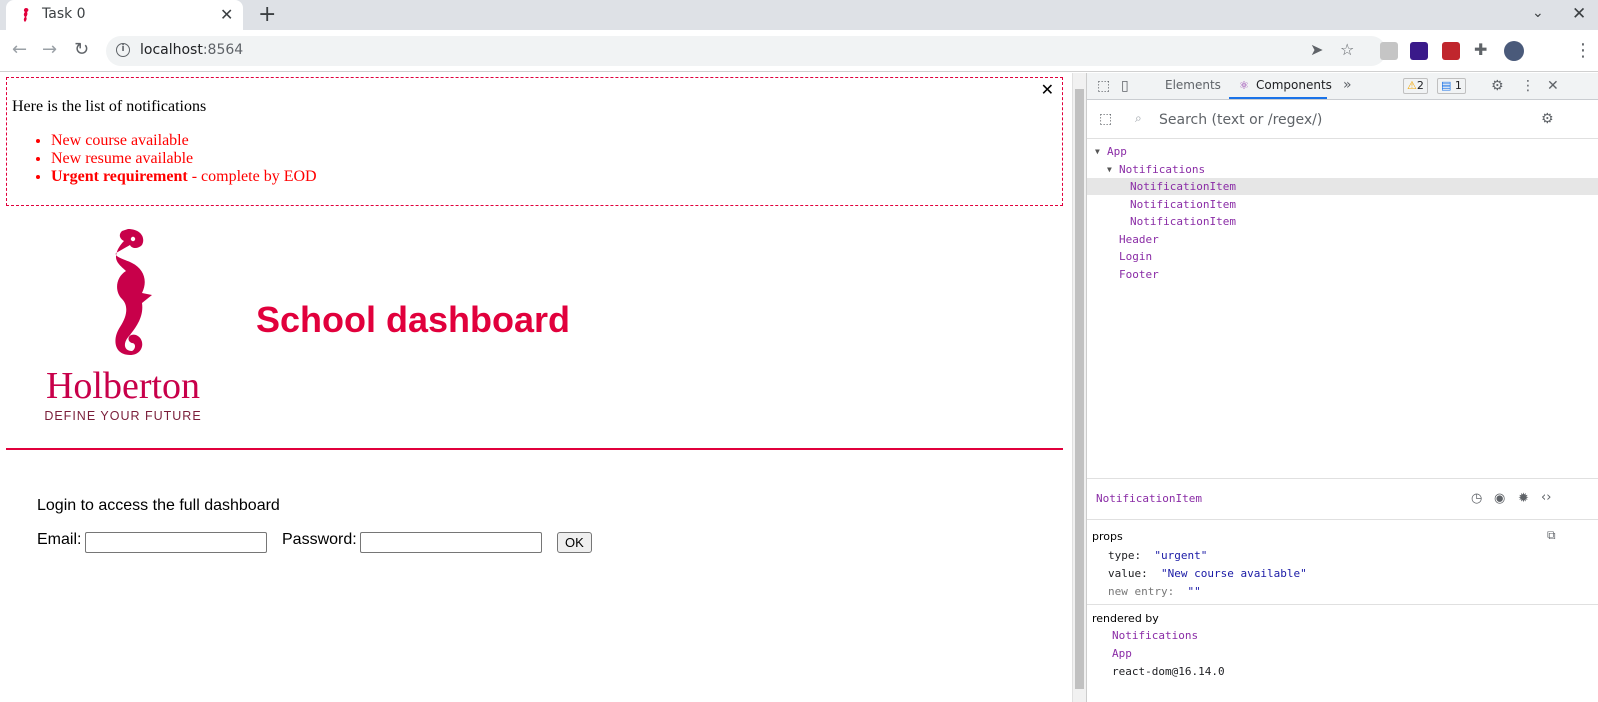 The image size is (1598, 702). What do you see at coordinates (1446, 85) in the screenshot?
I see `message-icon: ▤` at bounding box center [1446, 85].